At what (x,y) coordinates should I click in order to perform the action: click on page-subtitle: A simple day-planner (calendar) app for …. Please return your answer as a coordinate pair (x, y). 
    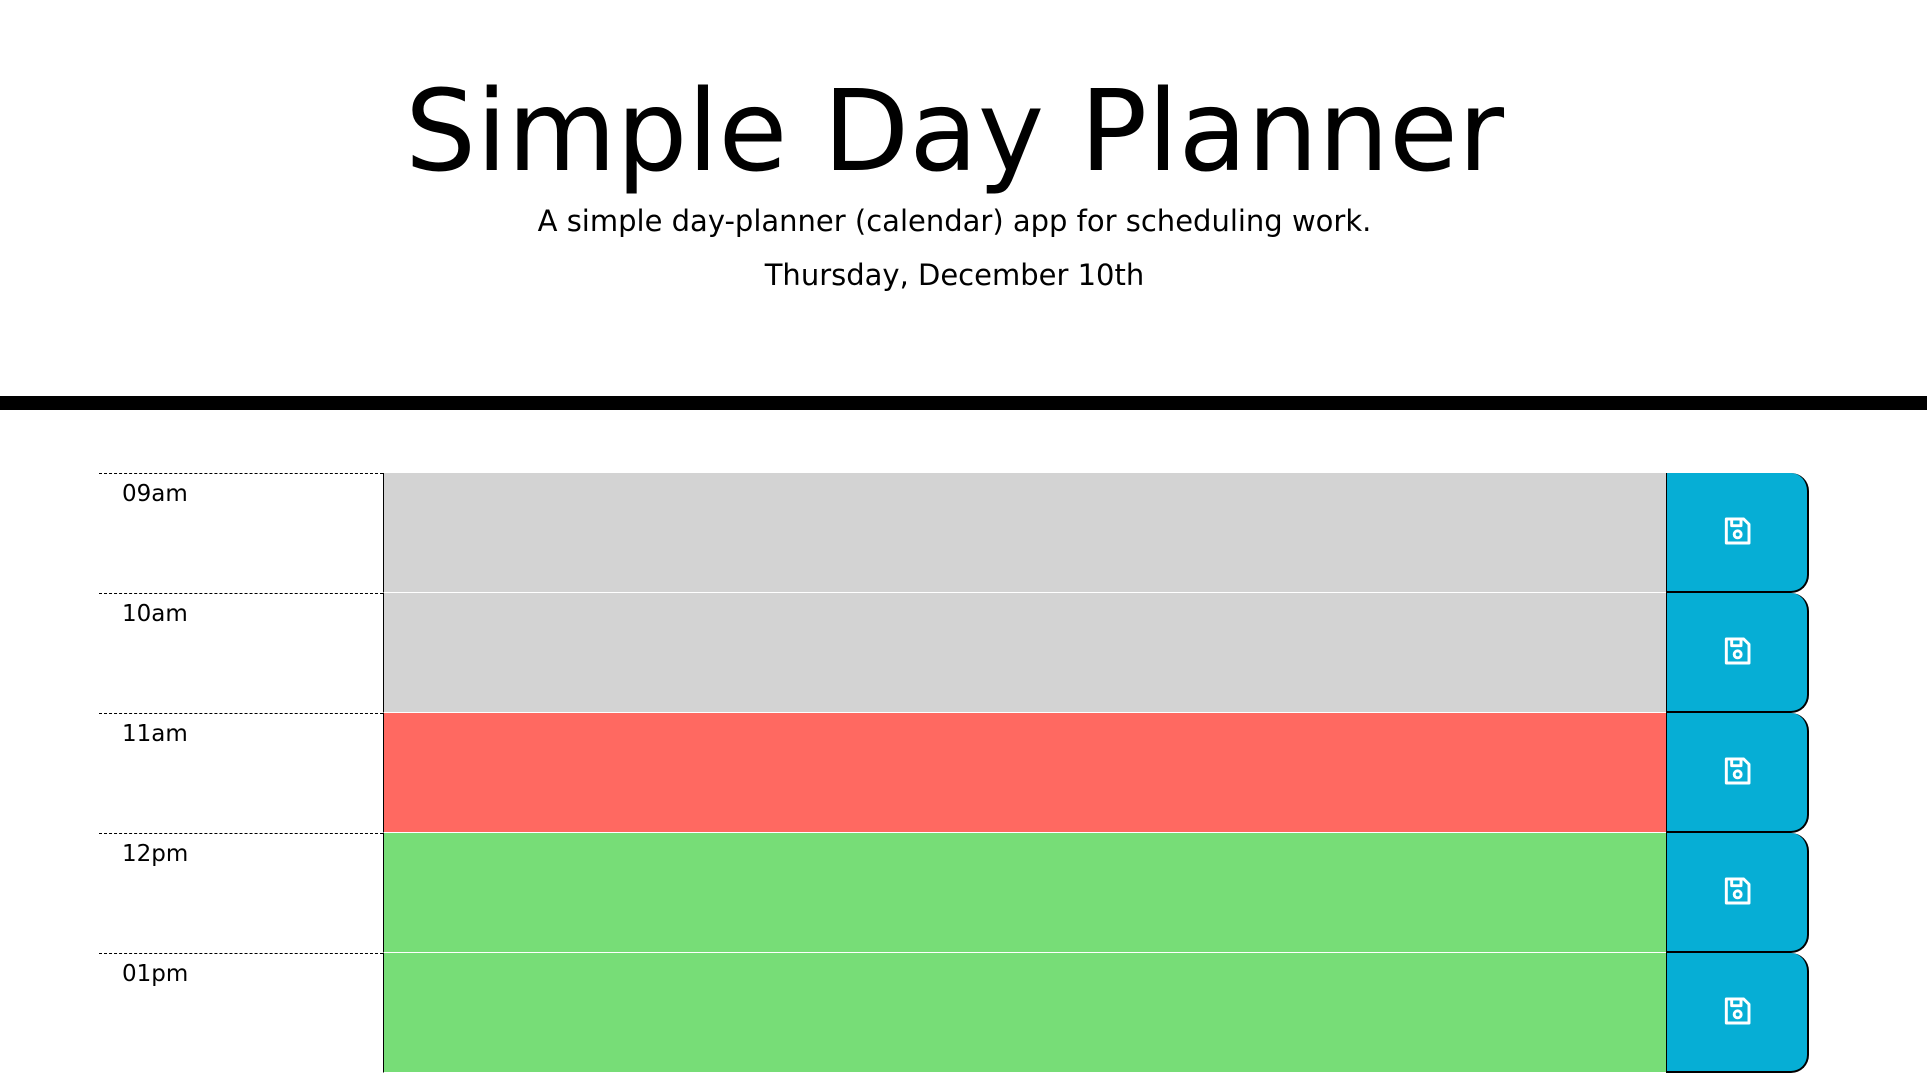
    Looking at the image, I should click on (954, 221).